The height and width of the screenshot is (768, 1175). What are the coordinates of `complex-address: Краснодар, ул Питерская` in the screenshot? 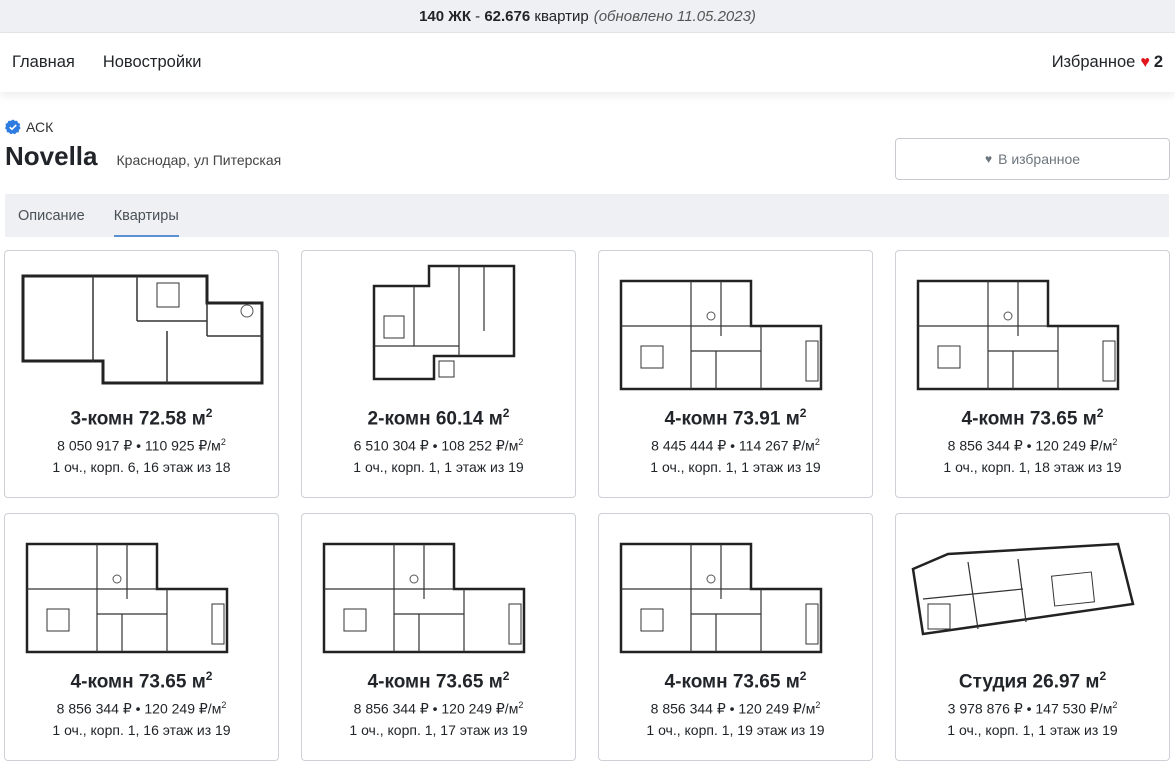 It's located at (199, 160).